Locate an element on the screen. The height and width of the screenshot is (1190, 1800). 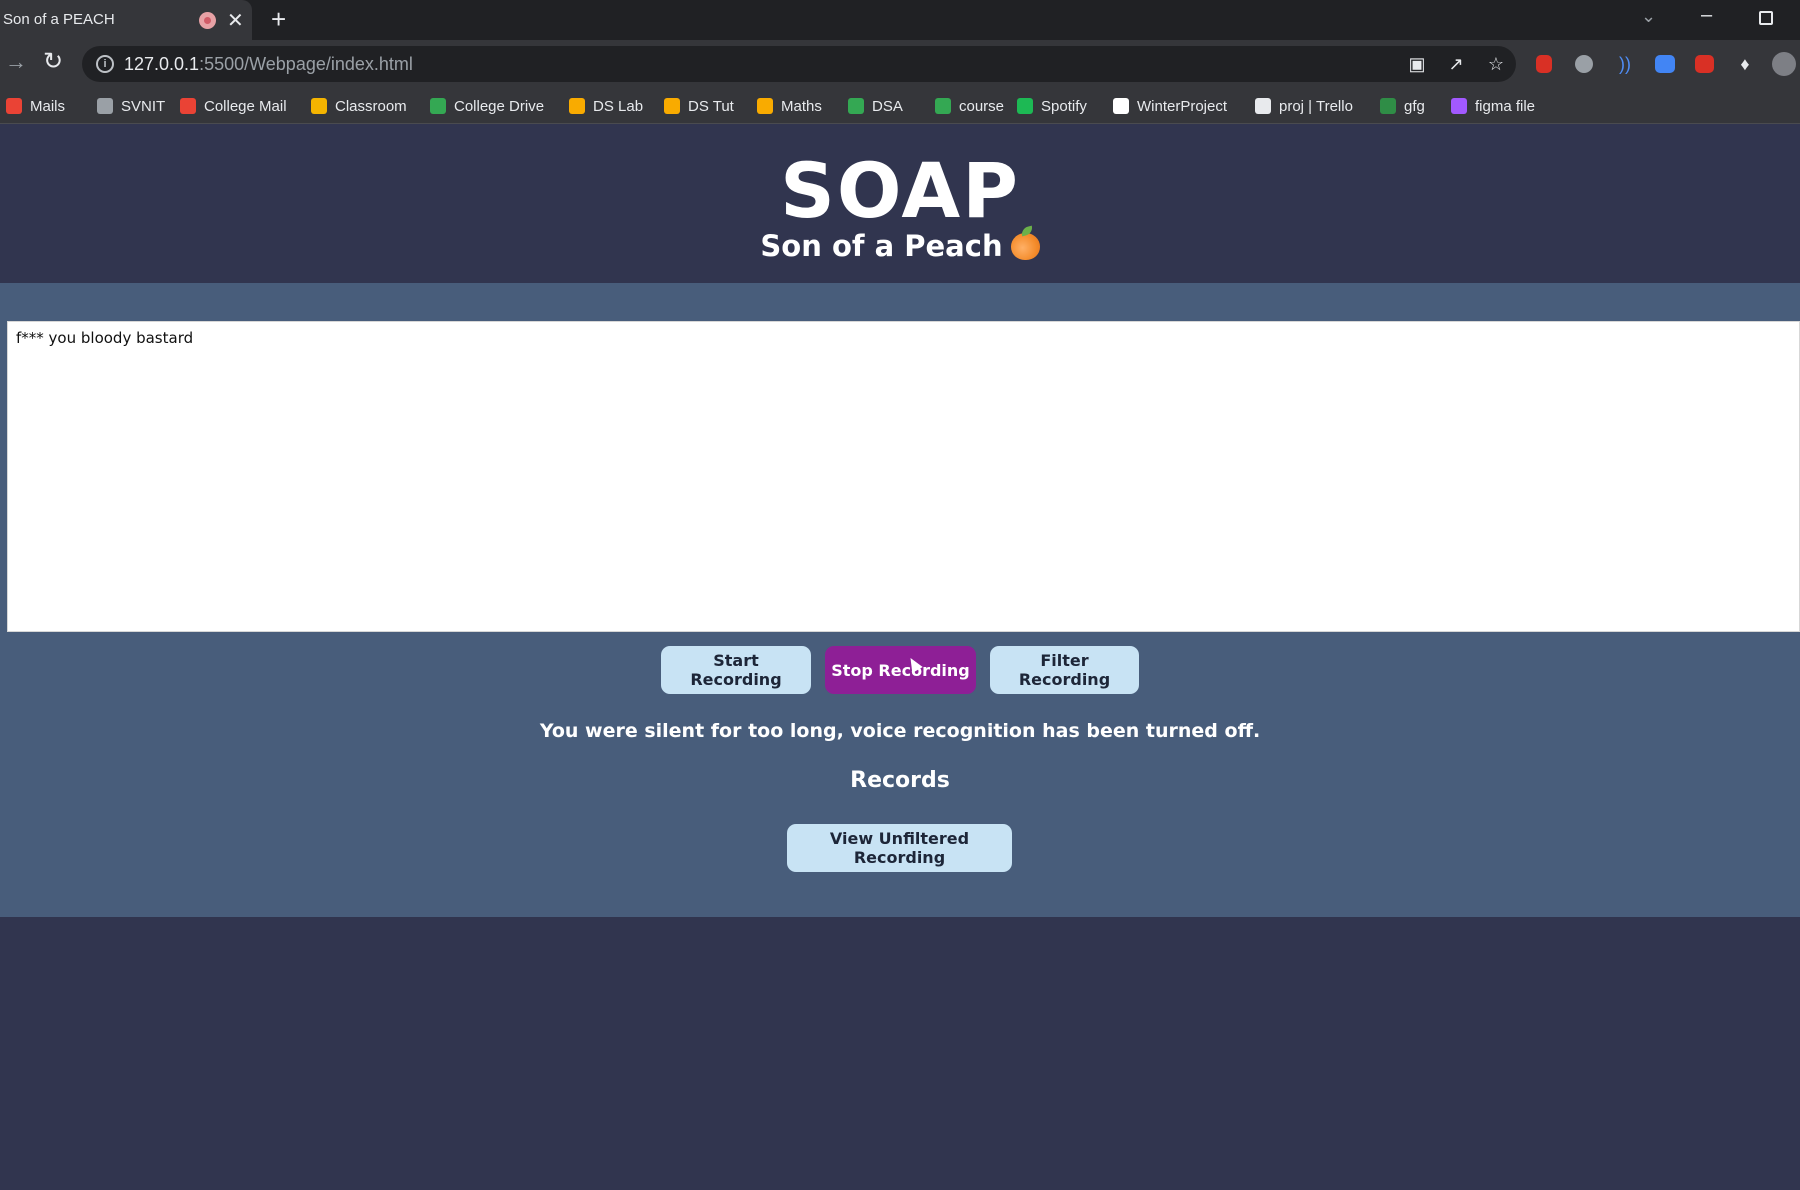
maximize-window-icon is located at coordinates (1766, 18).